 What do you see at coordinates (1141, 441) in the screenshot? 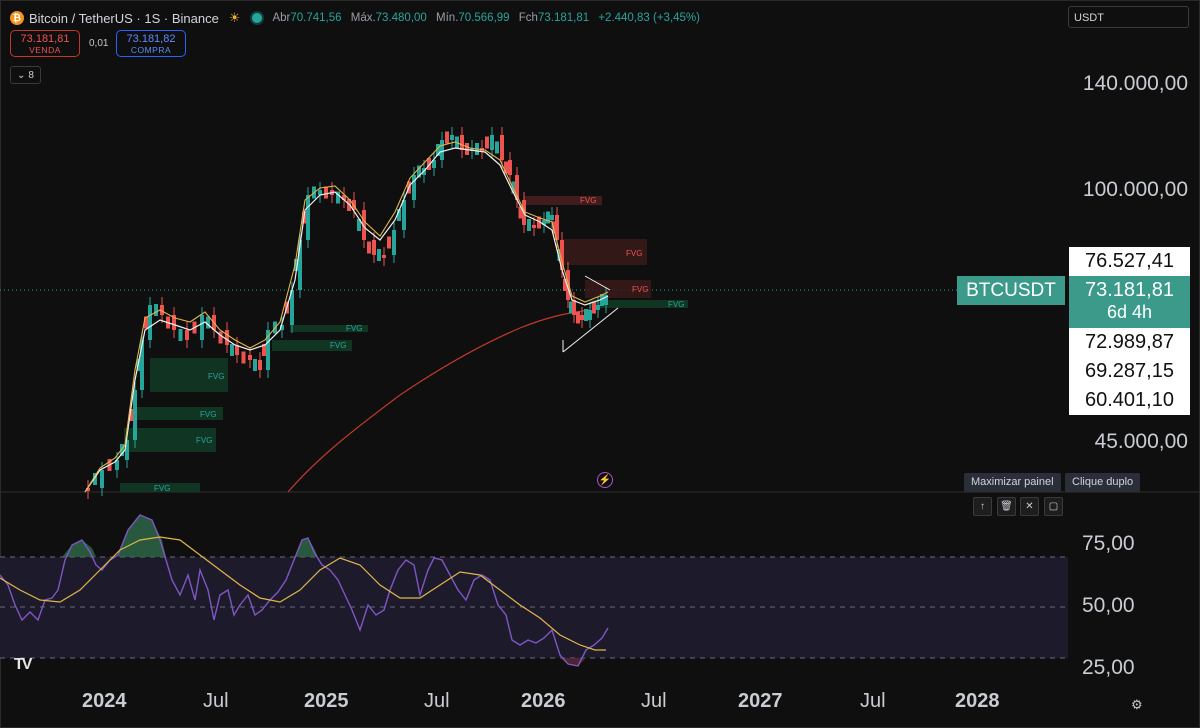
I see `price-axis-label: 45.000,00` at bounding box center [1141, 441].